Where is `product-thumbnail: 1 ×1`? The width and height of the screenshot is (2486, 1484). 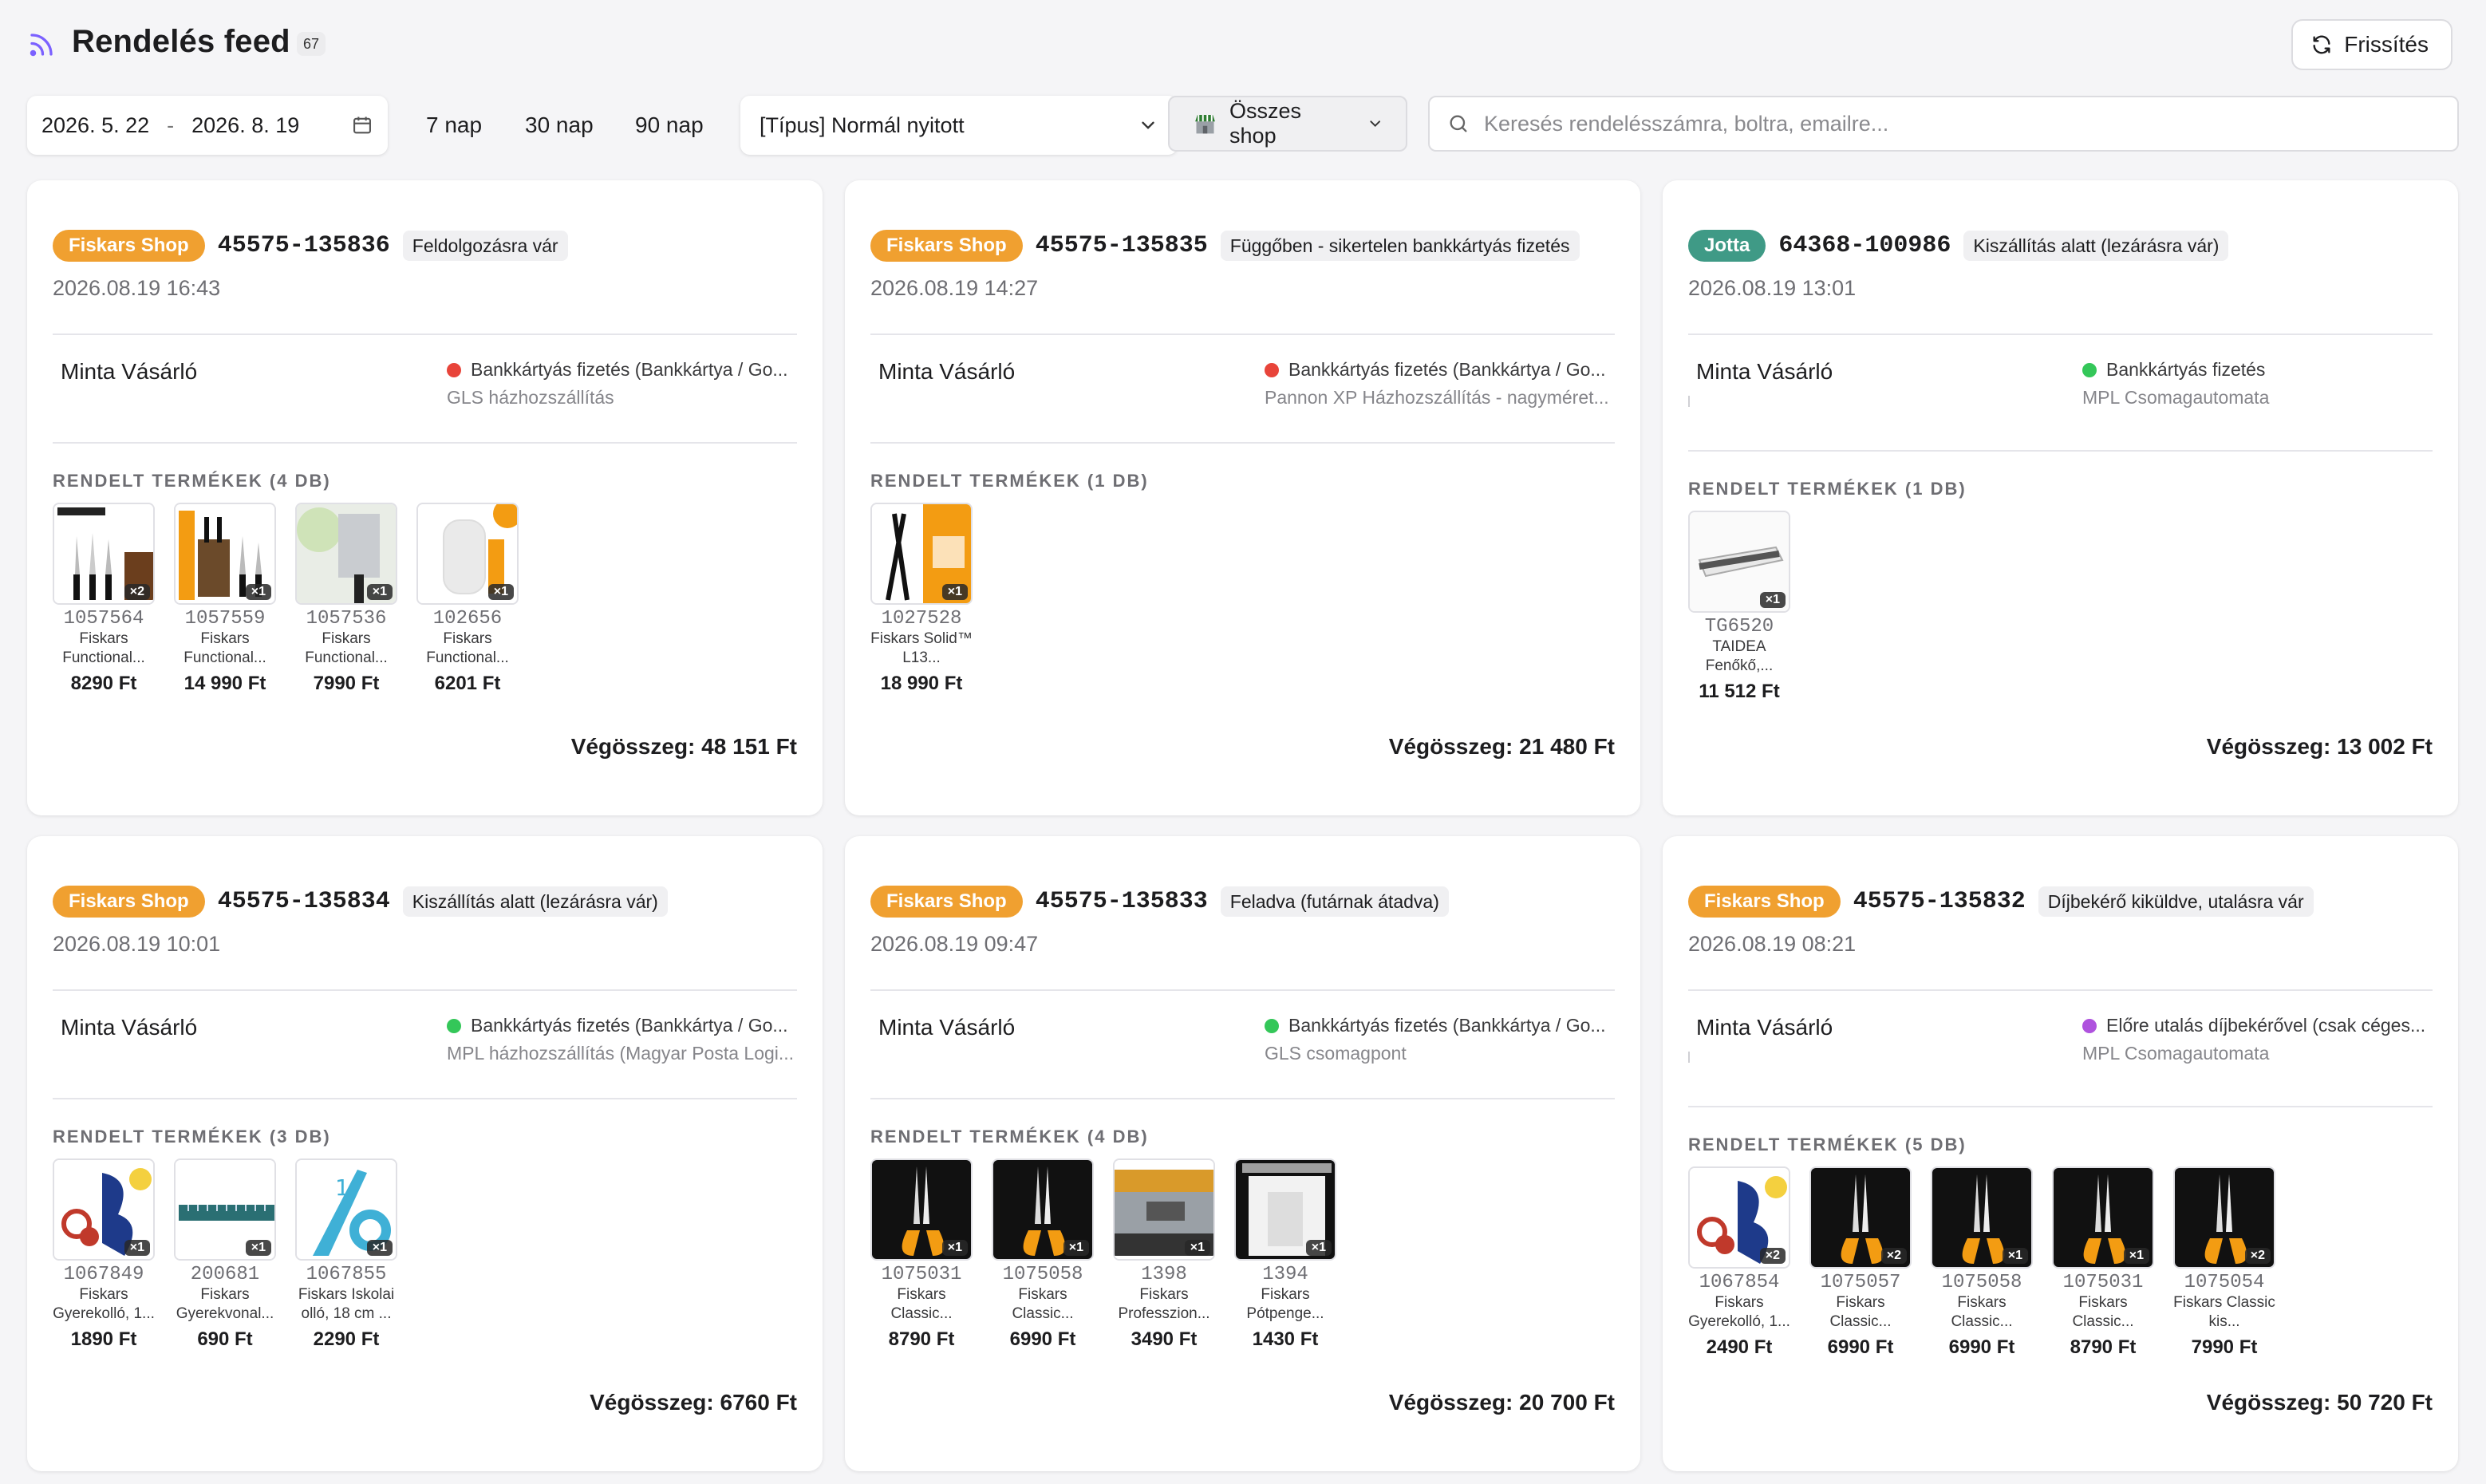 product-thumbnail: 1 ×1 is located at coordinates (346, 1209).